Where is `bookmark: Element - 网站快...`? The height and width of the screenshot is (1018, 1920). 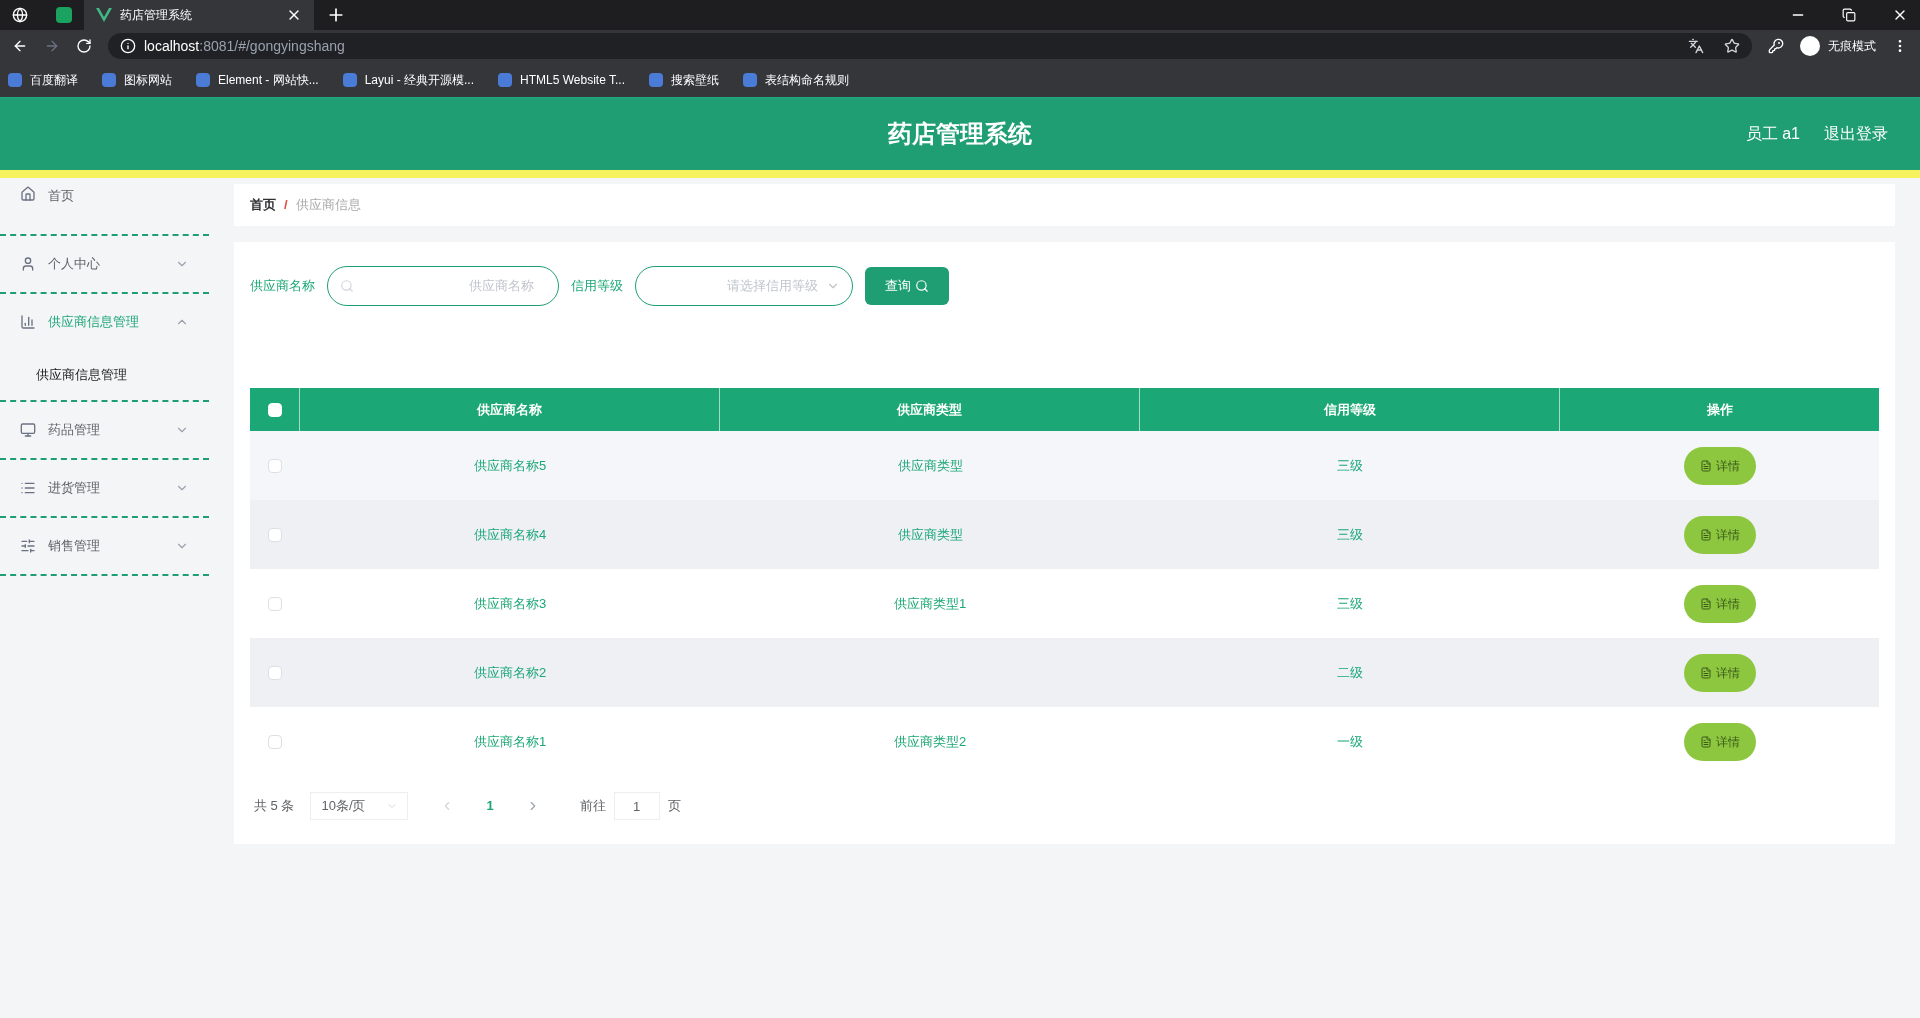
bookmark: Element - 网站快... is located at coordinates (257, 79).